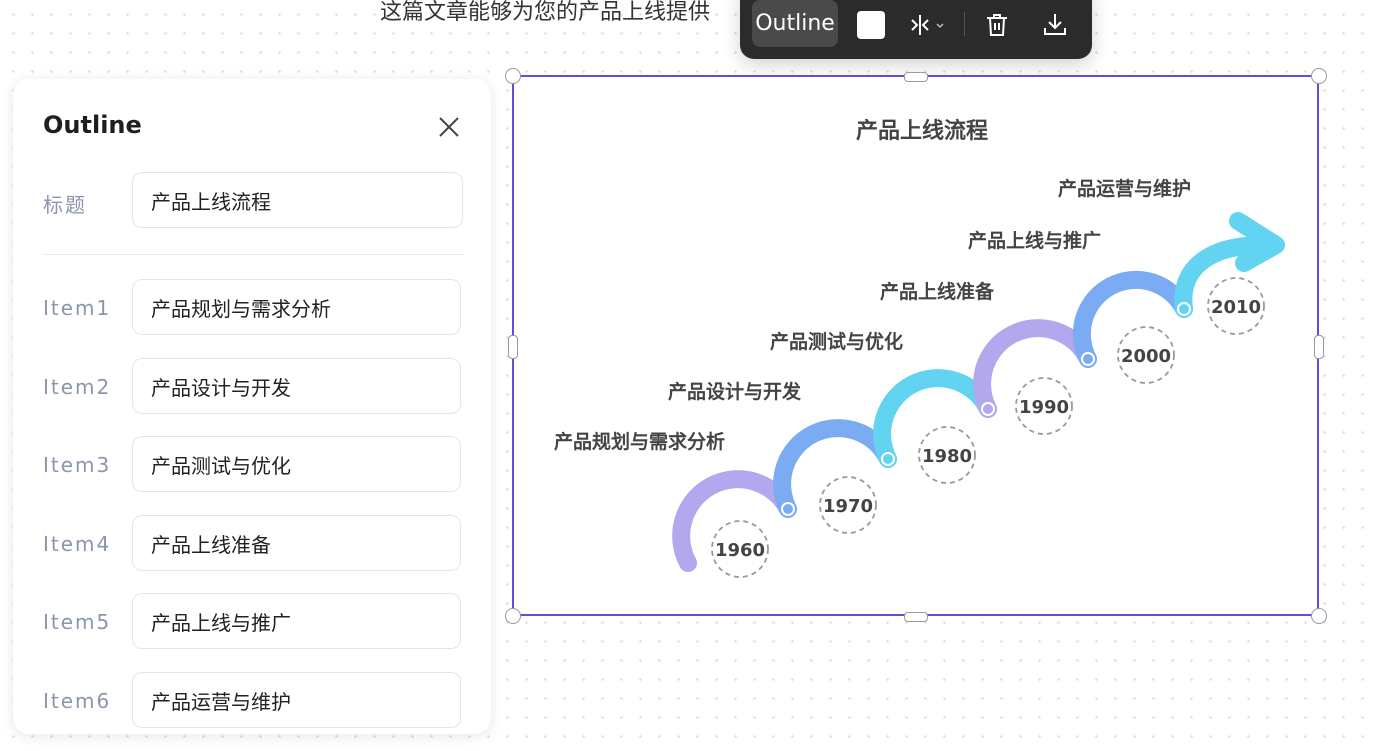 This screenshot has height=751, width=1375. What do you see at coordinates (513, 616) in the screenshot?
I see `resize-handle-bottom-left` at bounding box center [513, 616].